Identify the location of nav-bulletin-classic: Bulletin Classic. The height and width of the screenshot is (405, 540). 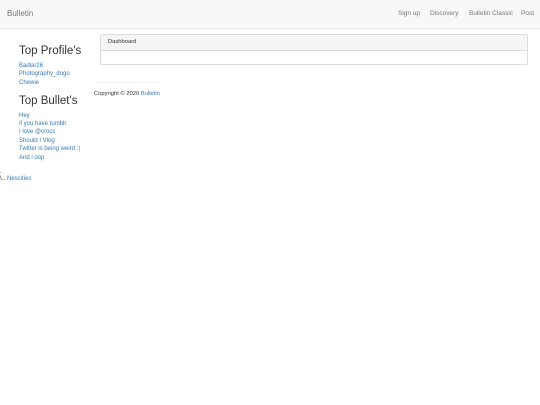
(491, 13).